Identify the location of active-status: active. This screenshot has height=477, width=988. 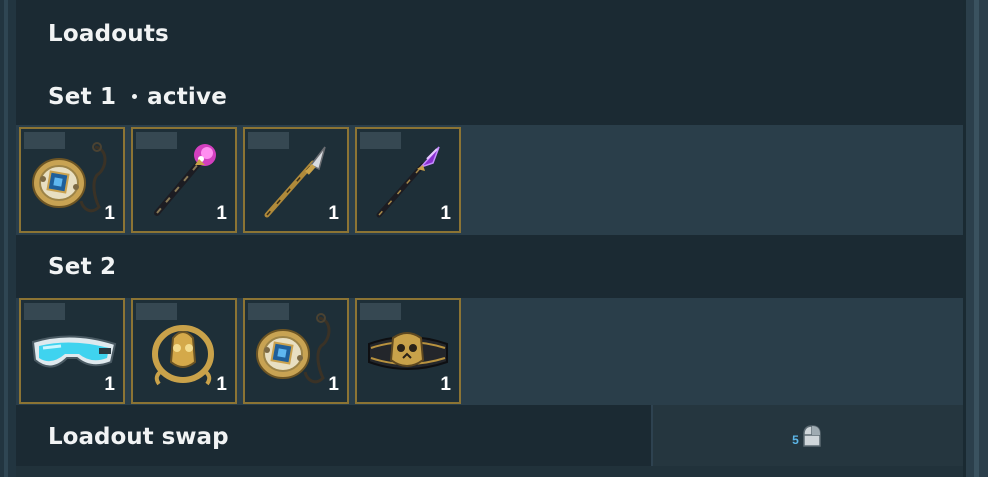
(187, 96).